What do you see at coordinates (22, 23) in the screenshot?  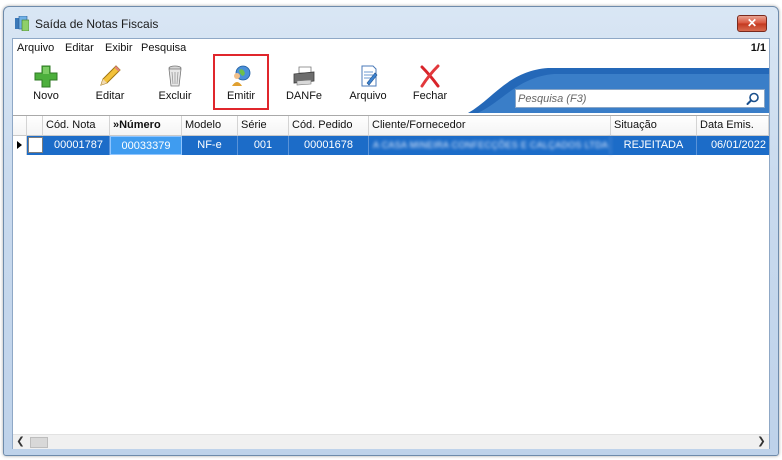 I see `app-icon` at bounding box center [22, 23].